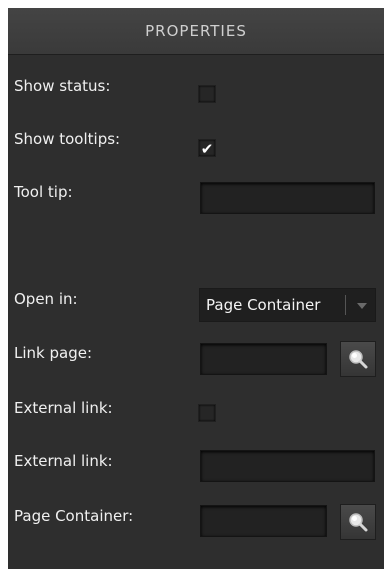  I want to click on open-in-value: Page Container, so click(263, 305).